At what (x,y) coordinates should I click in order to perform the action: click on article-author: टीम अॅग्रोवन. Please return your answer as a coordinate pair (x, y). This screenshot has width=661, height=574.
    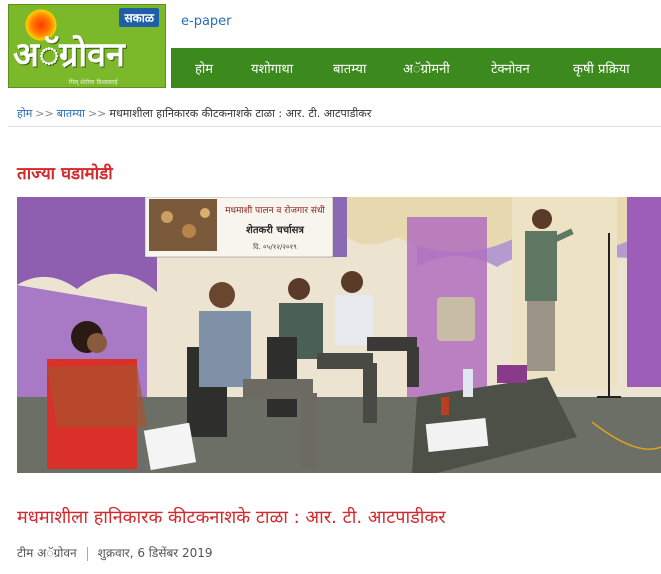
    Looking at the image, I should click on (47, 553).